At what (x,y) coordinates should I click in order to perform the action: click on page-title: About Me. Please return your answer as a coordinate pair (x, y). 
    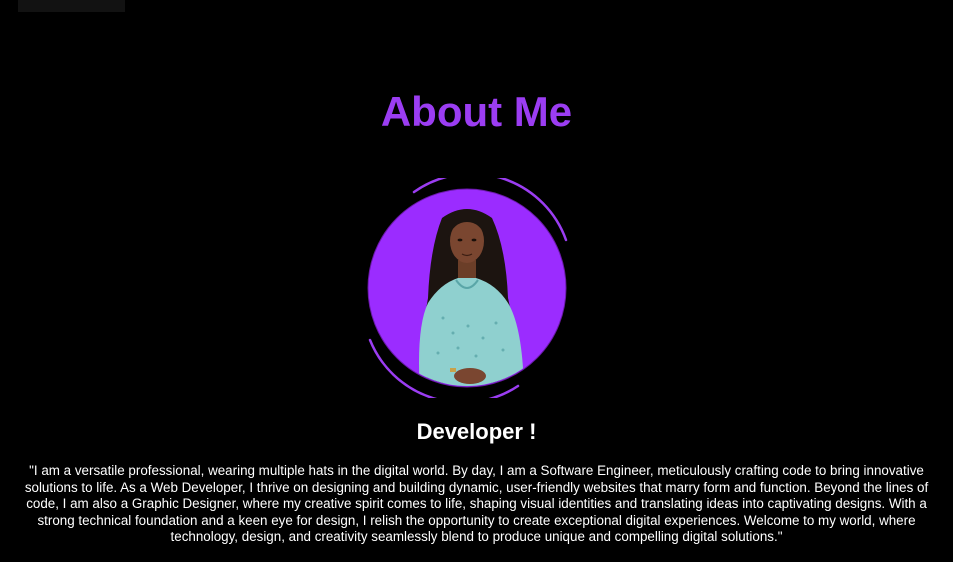
    Looking at the image, I should click on (476, 111).